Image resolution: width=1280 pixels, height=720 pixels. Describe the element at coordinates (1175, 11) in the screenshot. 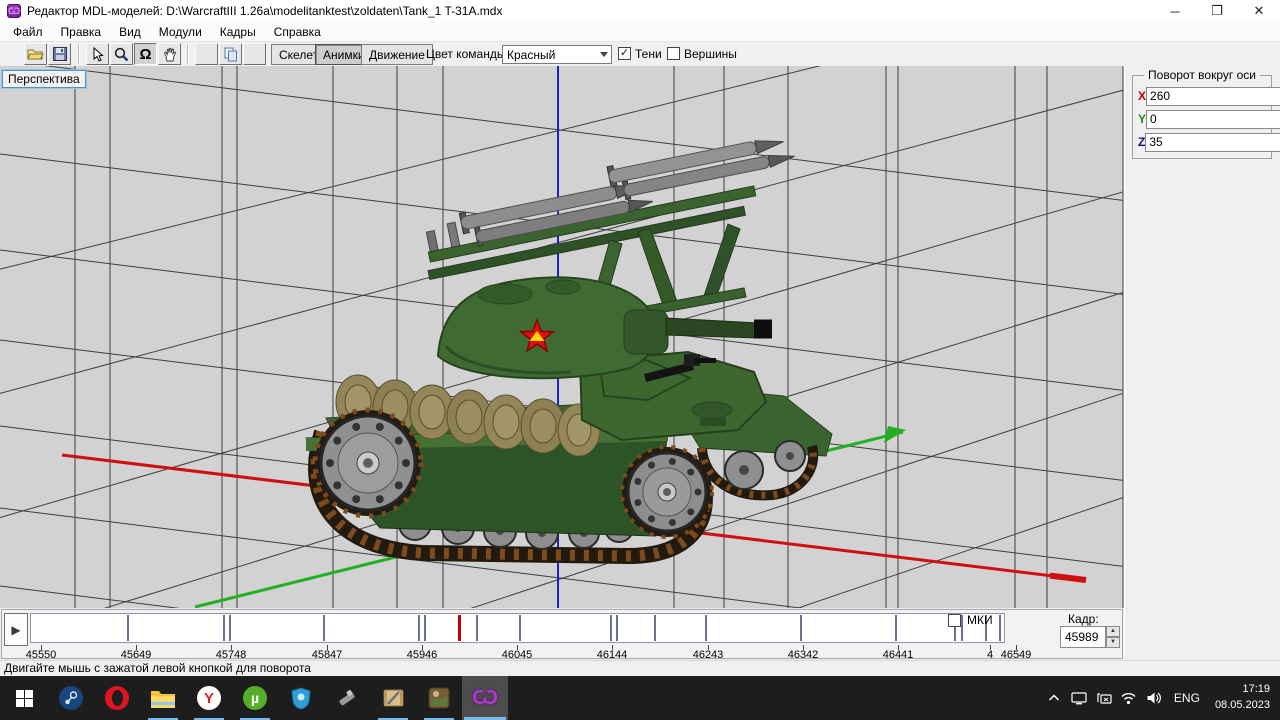

I see `minimize-button: ─` at that location.